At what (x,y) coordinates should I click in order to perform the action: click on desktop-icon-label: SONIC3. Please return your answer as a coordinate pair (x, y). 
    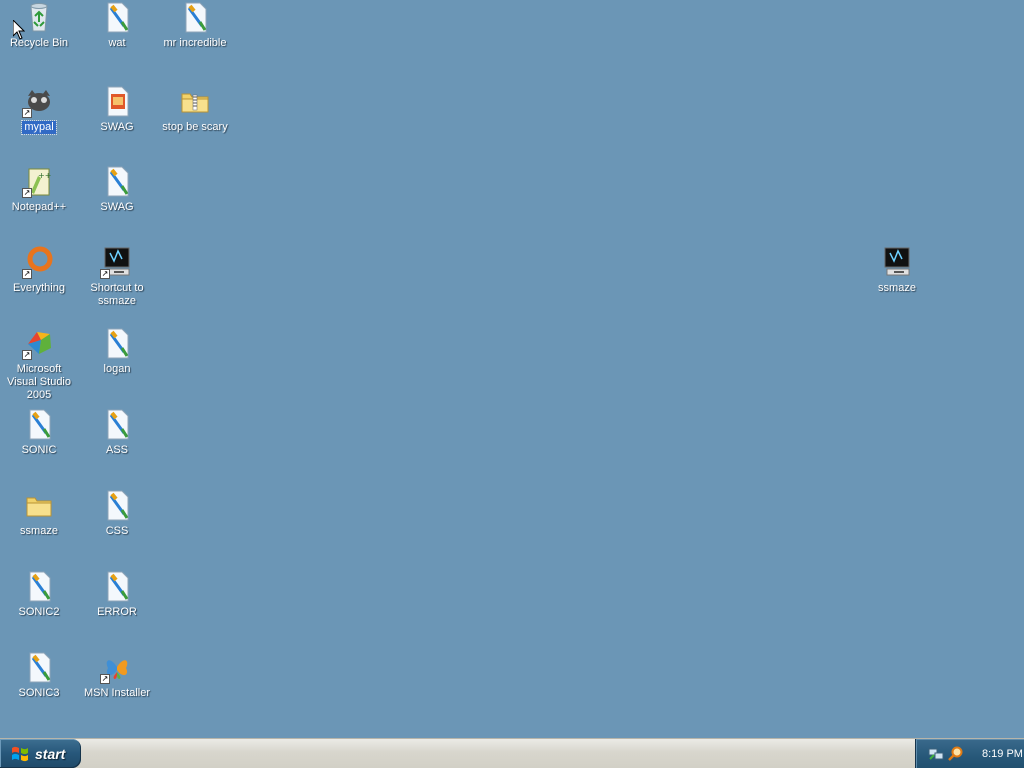
    Looking at the image, I should click on (39, 693).